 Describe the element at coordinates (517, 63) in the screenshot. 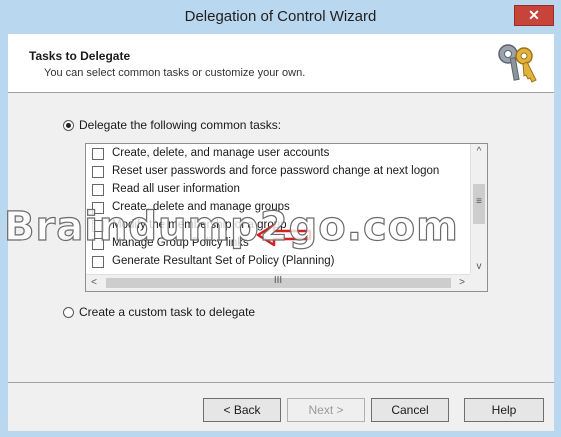

I see `key-icon` at that location.